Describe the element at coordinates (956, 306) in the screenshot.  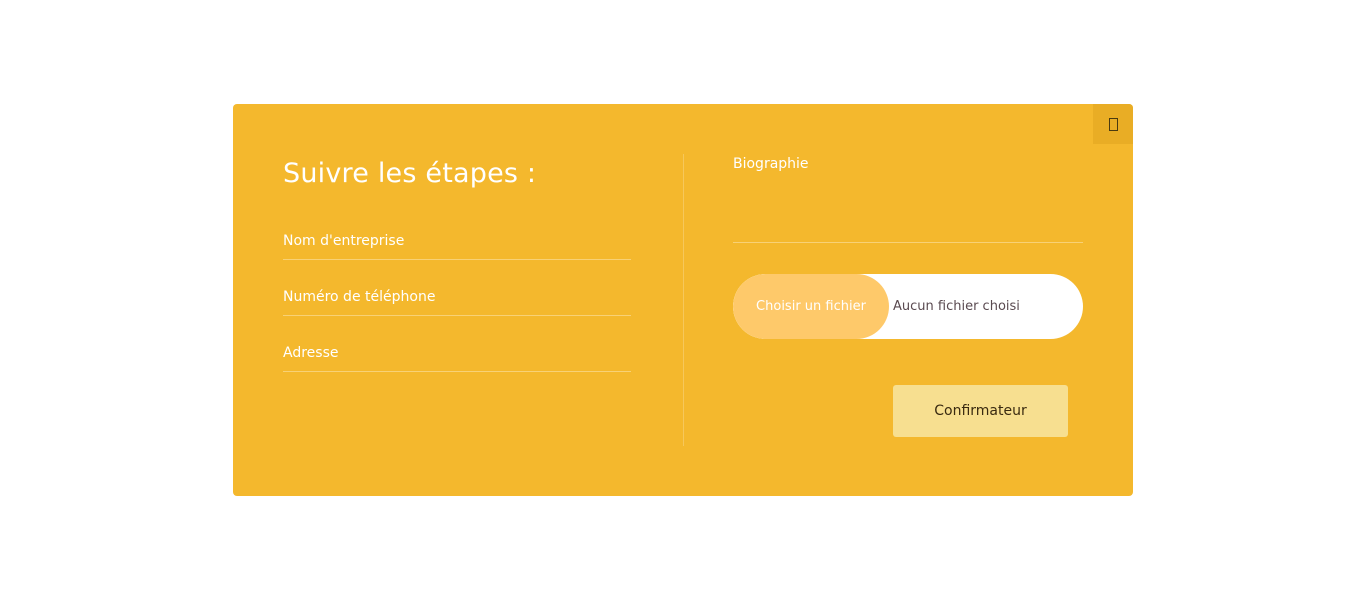
I see `file-status-text: Aucun fichier choisi` at that location.